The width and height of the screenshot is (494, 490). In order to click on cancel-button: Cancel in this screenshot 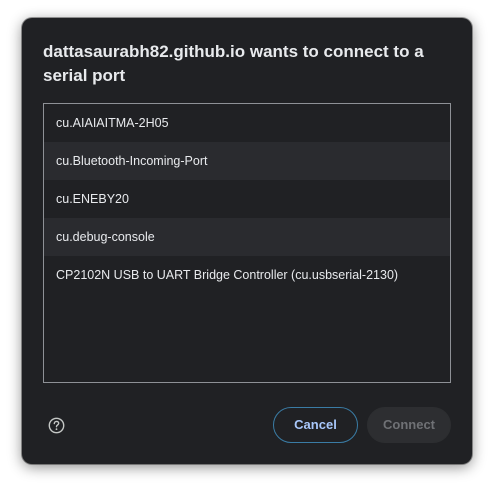, I will do `click(315, 425)`.